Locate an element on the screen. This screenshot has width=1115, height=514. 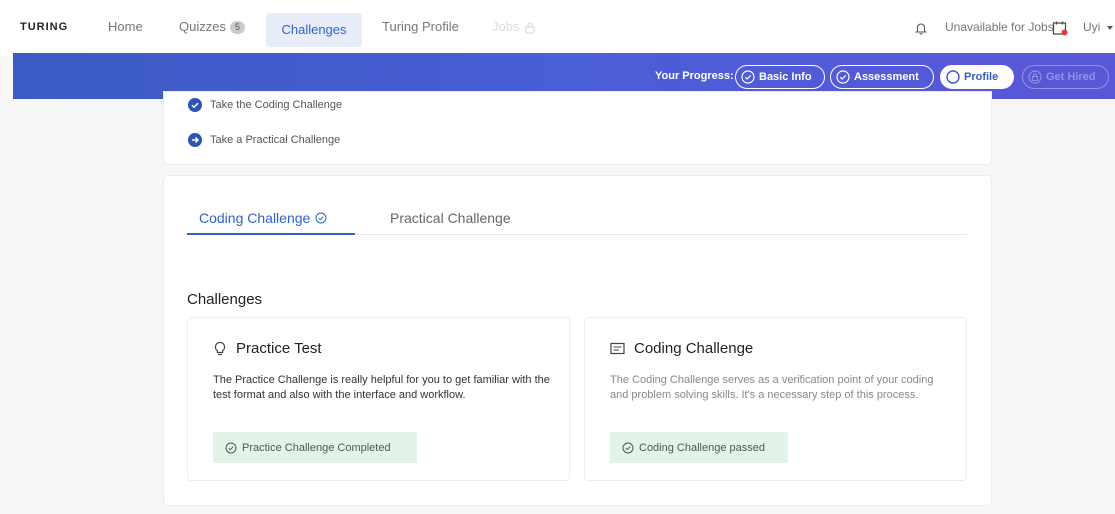
tab-practical-challenge: Practical Challenge is located at coordinates (450, 218).